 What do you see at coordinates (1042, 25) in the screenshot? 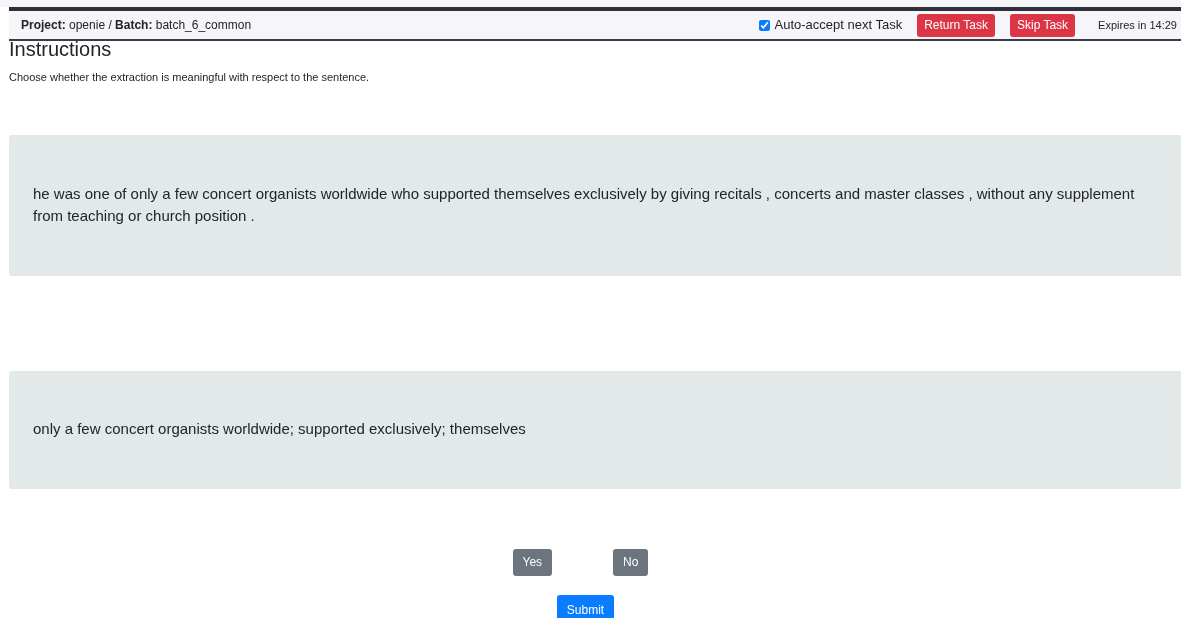
I see `task-button: Skip Task` at bounding box center [1042, 25].